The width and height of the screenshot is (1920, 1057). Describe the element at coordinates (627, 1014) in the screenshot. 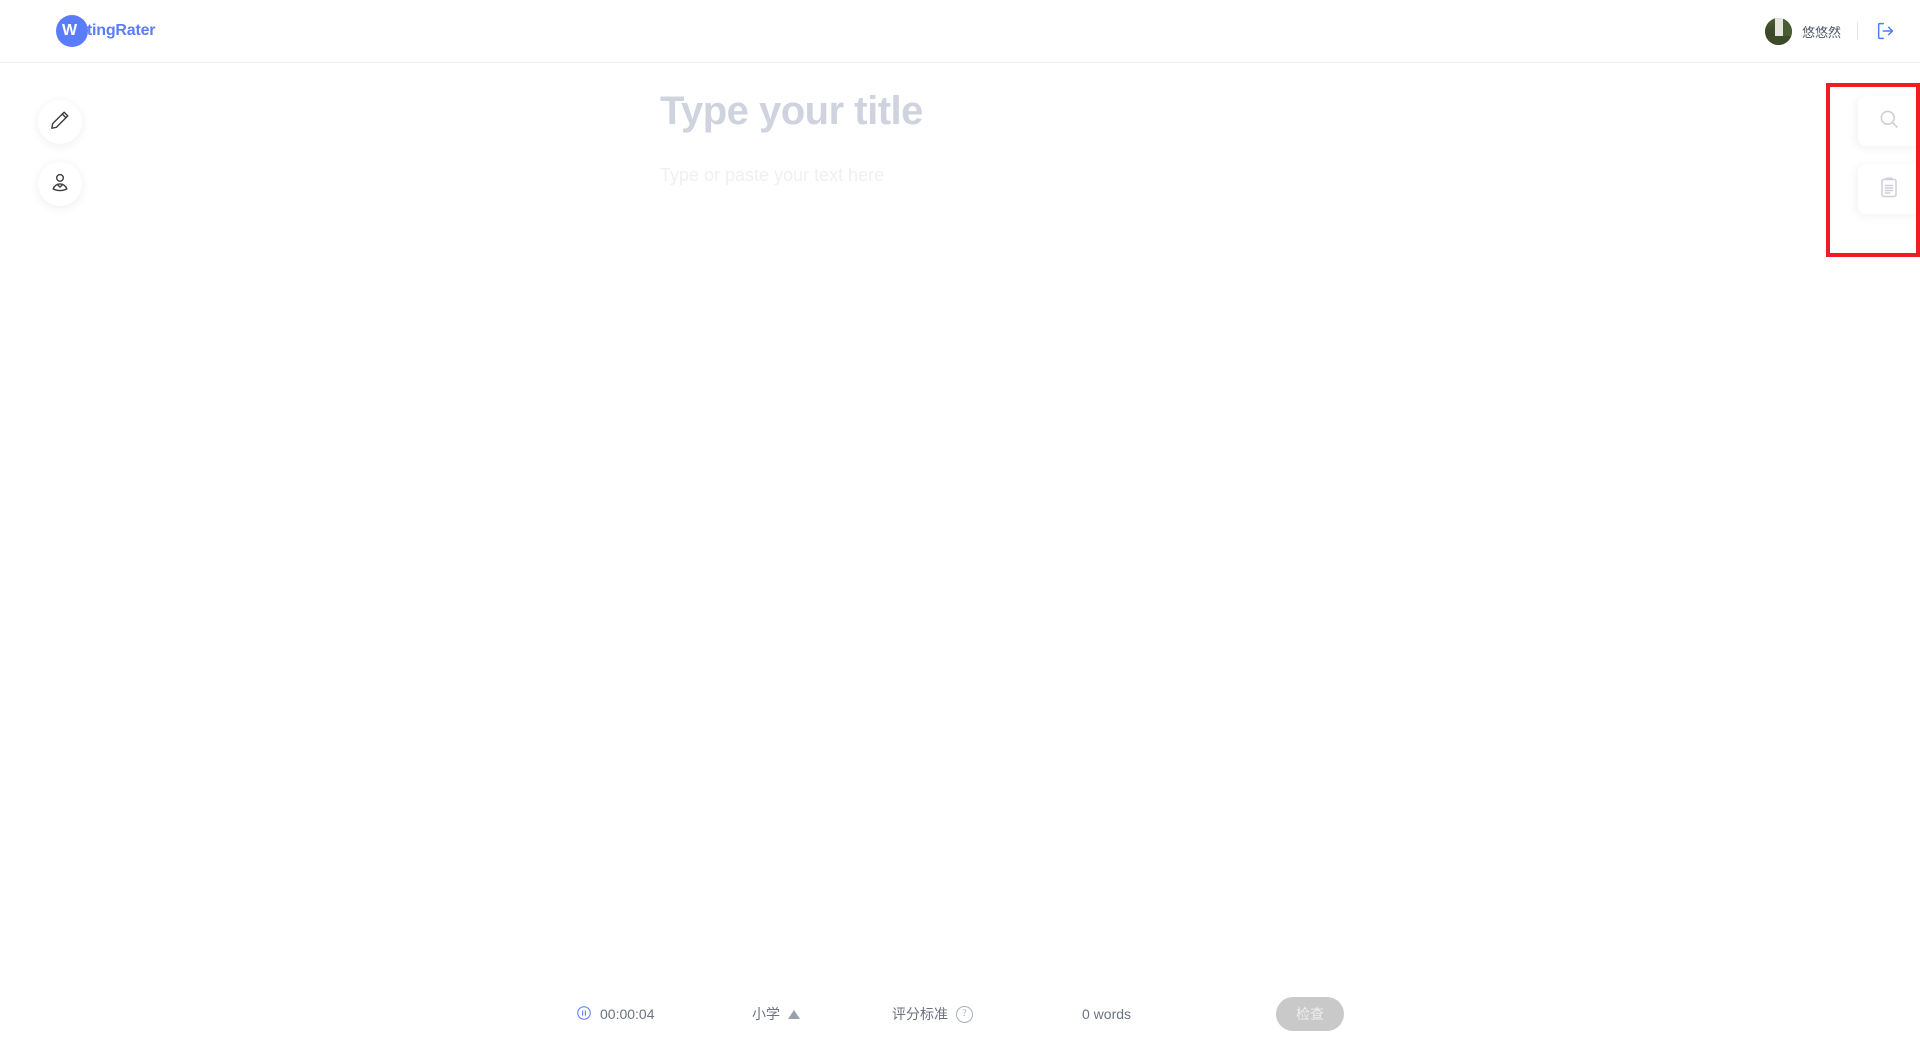

I see `timer-value: 00:00:04` at that location.